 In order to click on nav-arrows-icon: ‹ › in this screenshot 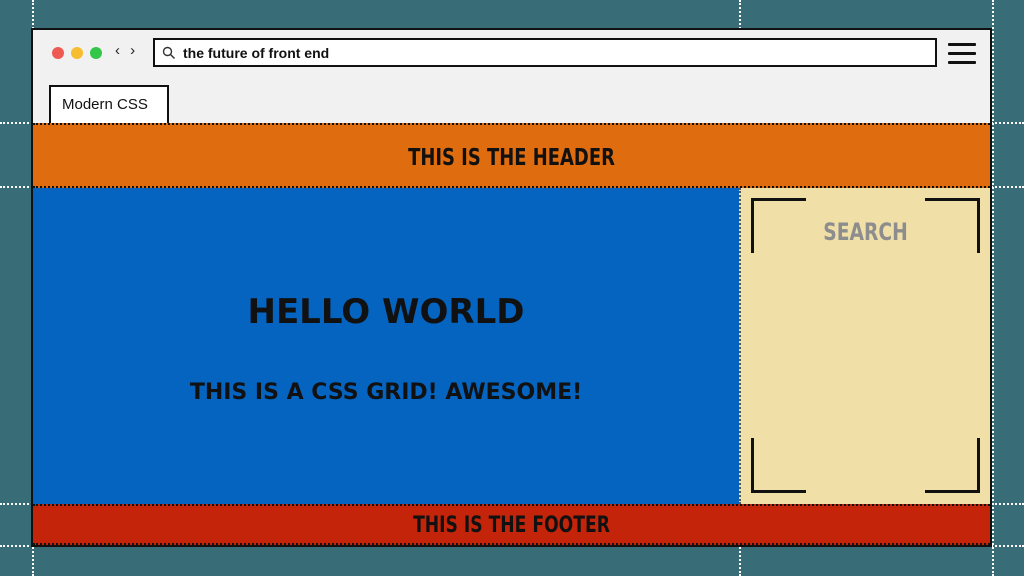, I will do `click(126, 50)`.